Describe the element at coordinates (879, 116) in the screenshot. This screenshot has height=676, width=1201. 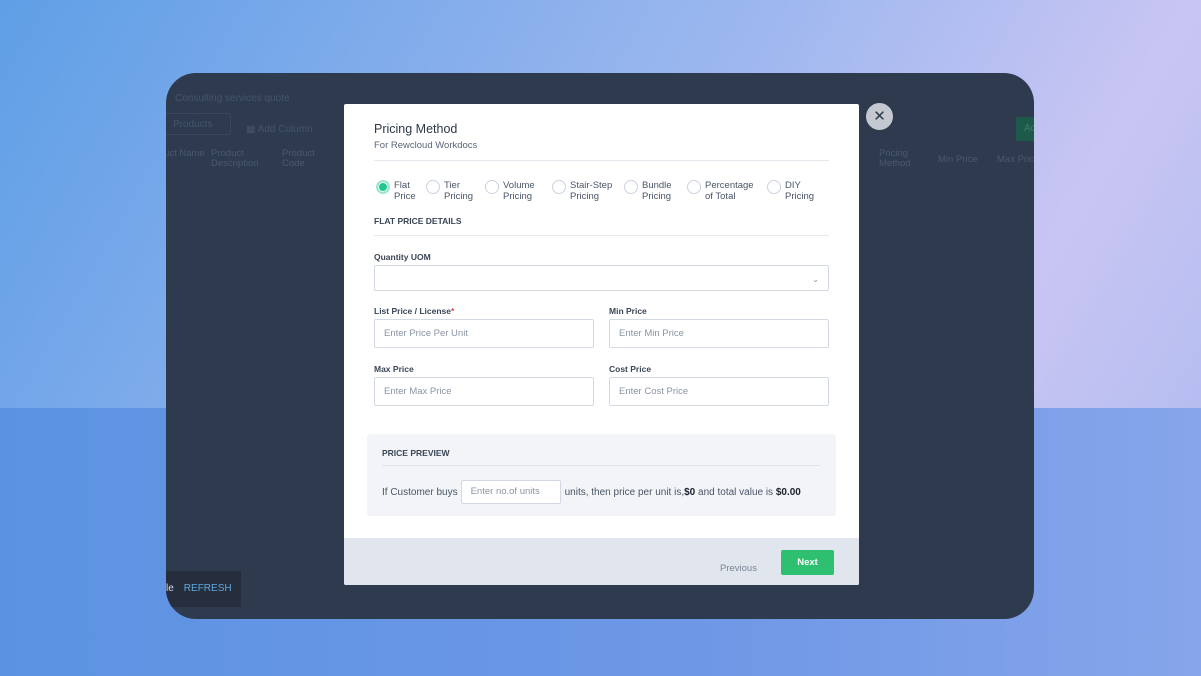
I see `close-icon: ✕` at that location.